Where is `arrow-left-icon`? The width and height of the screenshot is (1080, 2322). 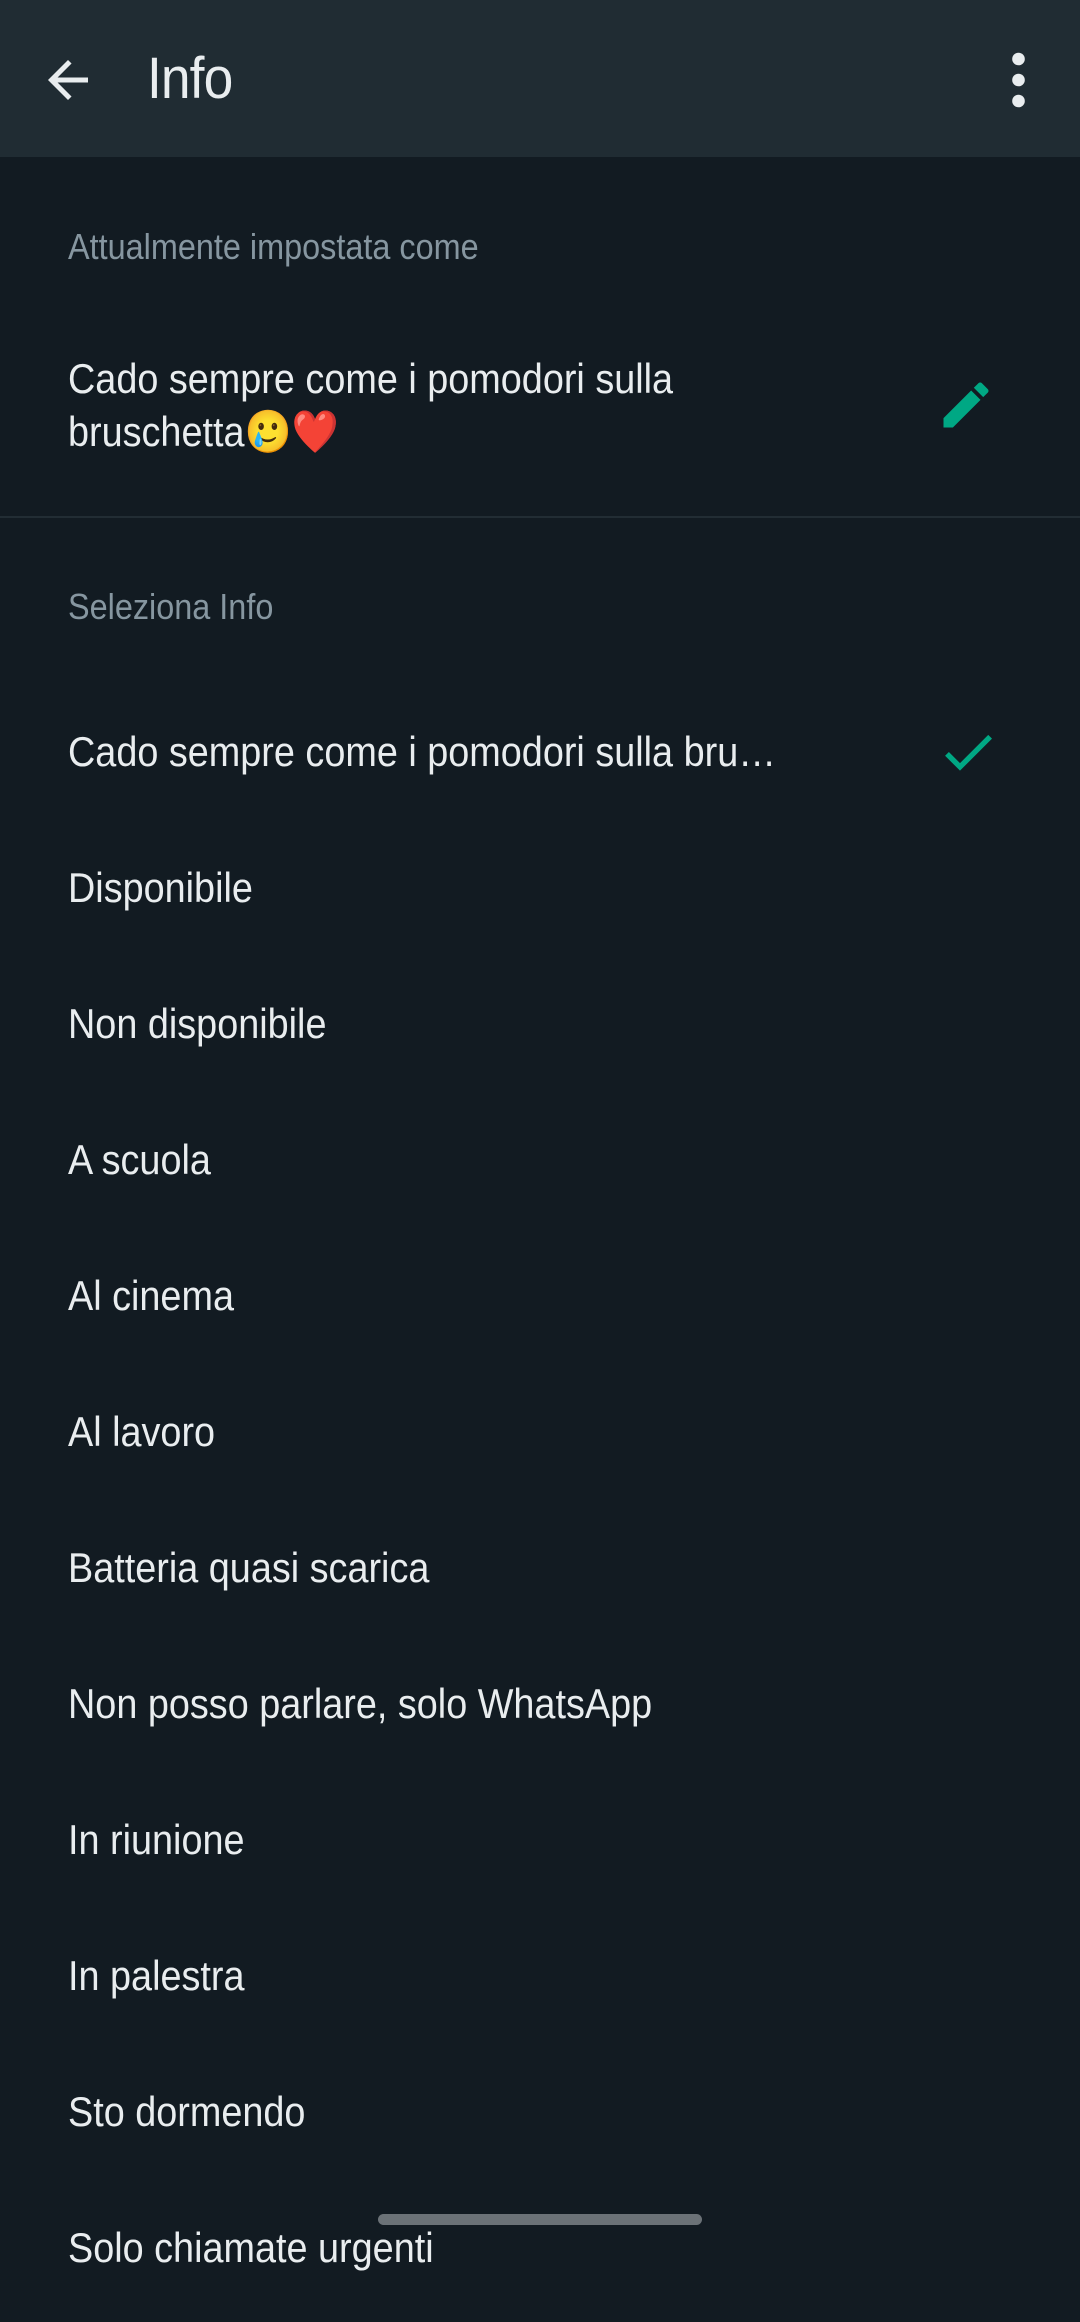 arrow-left-icon is located at coordinates (68, 80).